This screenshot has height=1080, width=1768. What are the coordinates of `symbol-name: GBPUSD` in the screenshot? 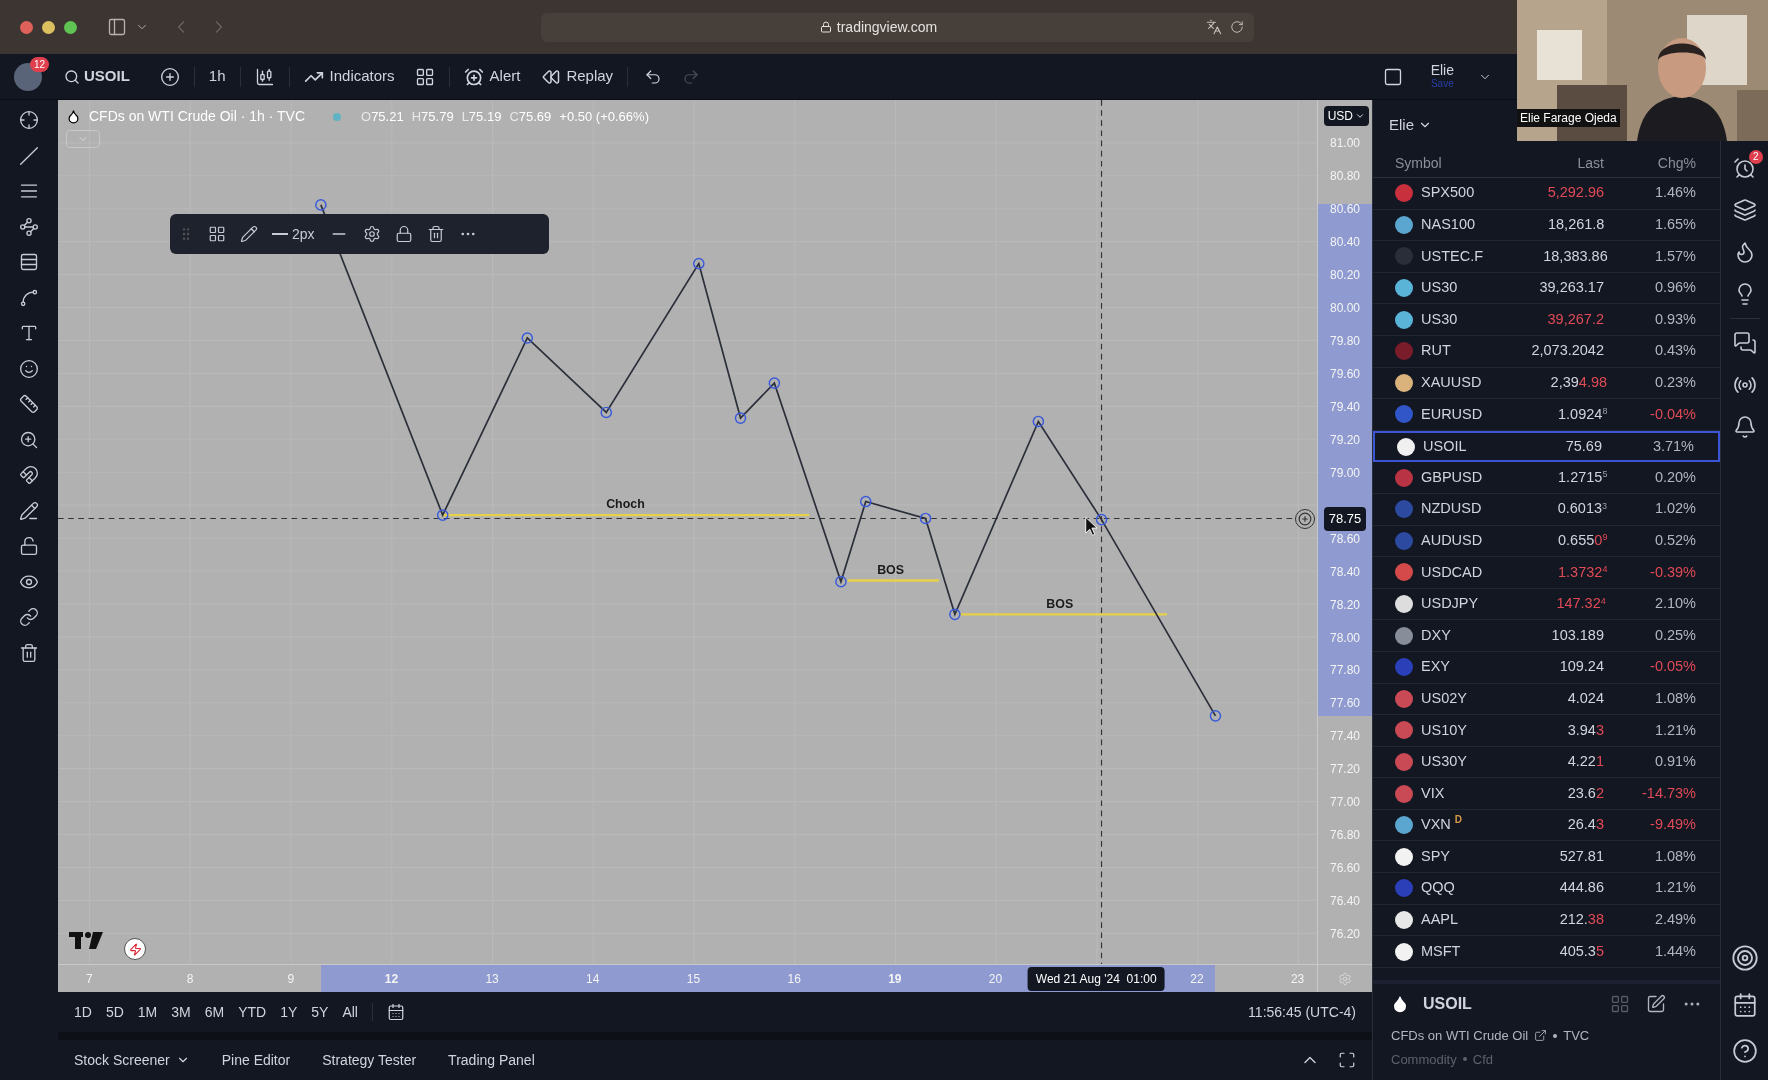 It's located at (1452, 477).